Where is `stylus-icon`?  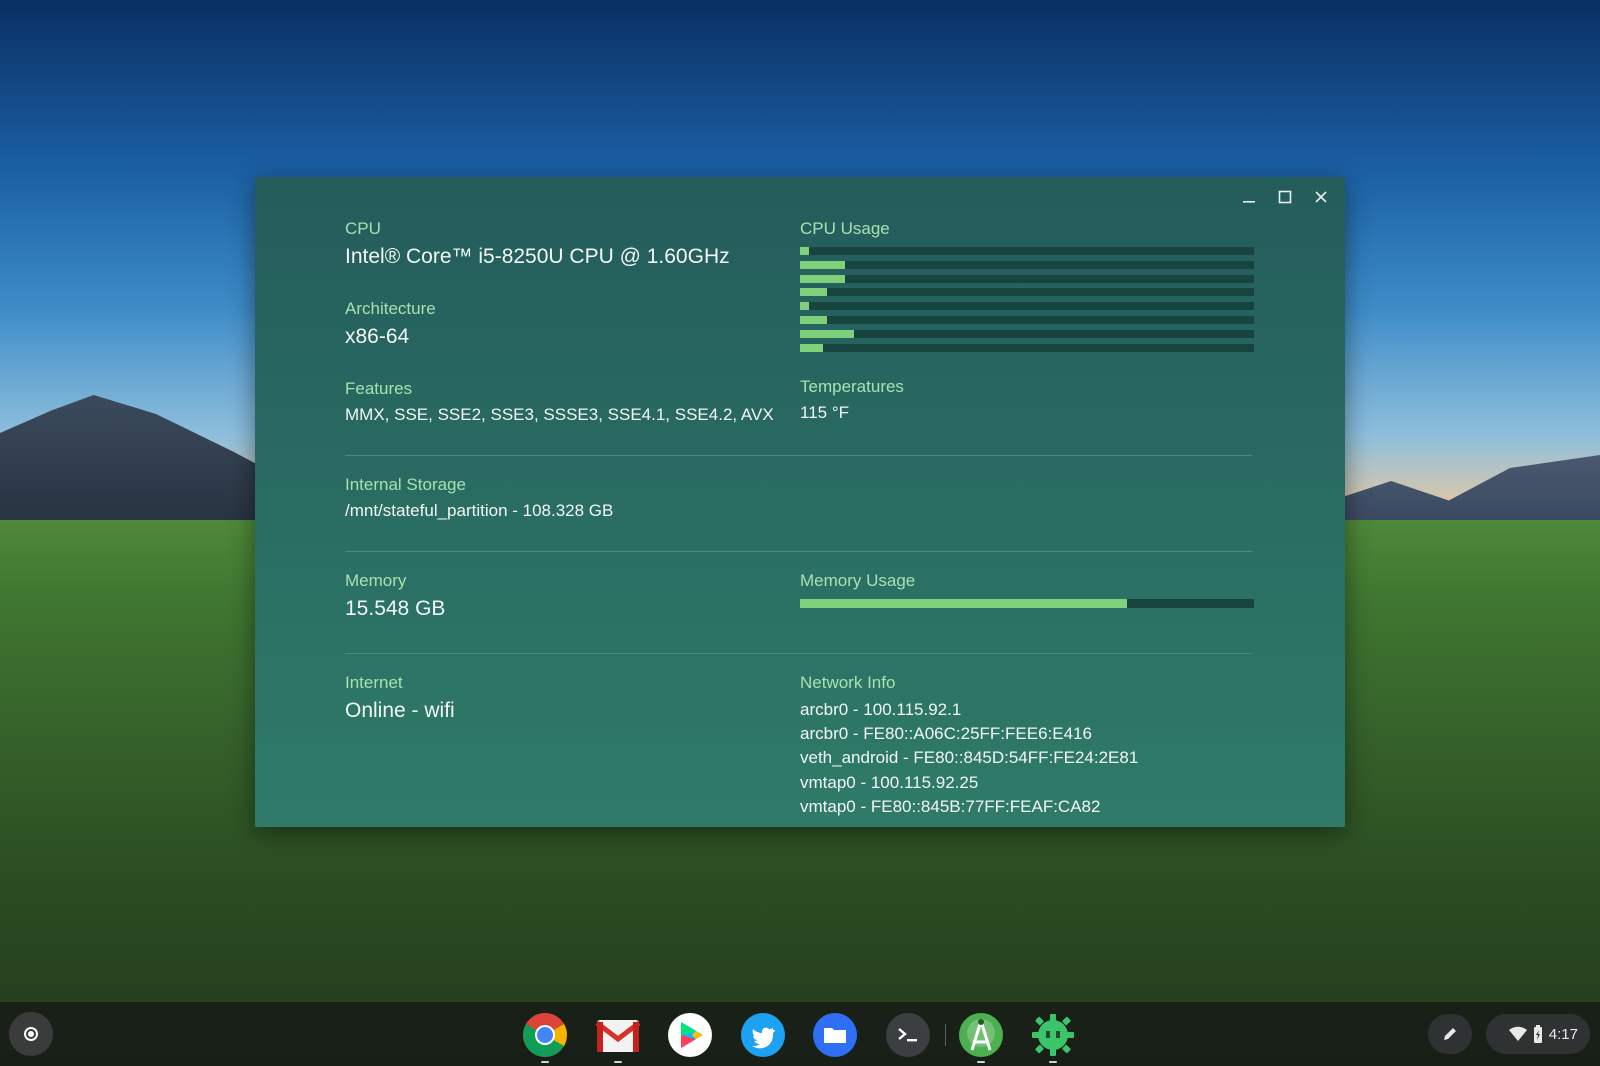
stylus-icon is located at coordinates (1450, 1034).